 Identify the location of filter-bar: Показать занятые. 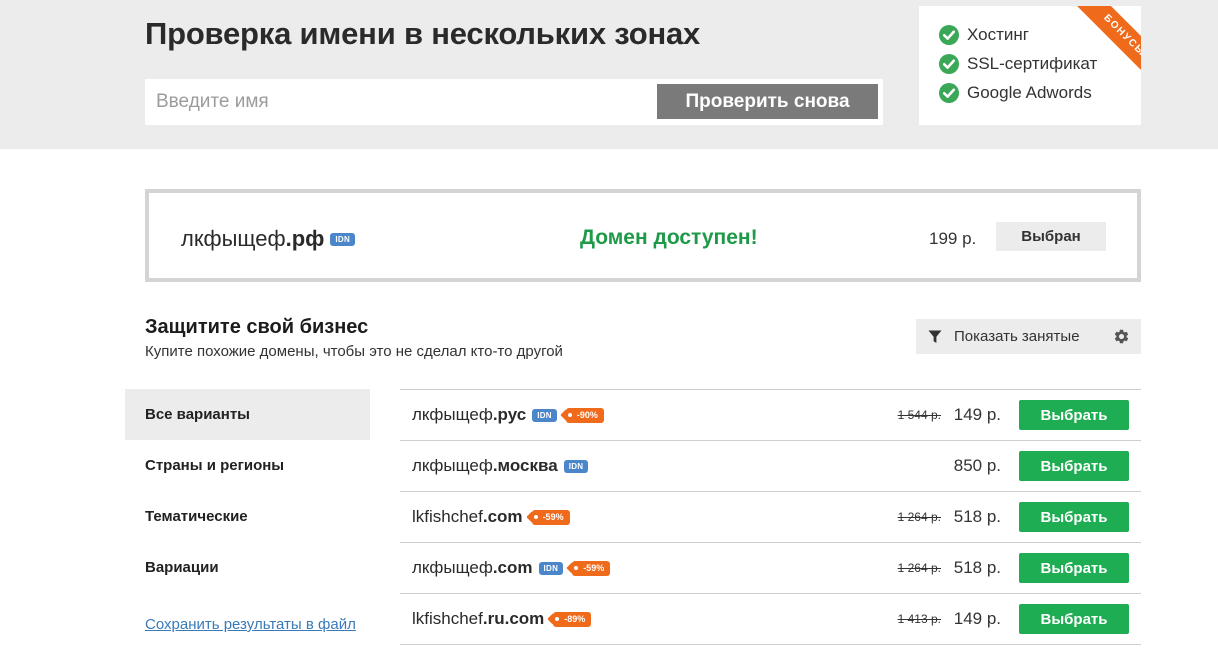
(1028, 336).